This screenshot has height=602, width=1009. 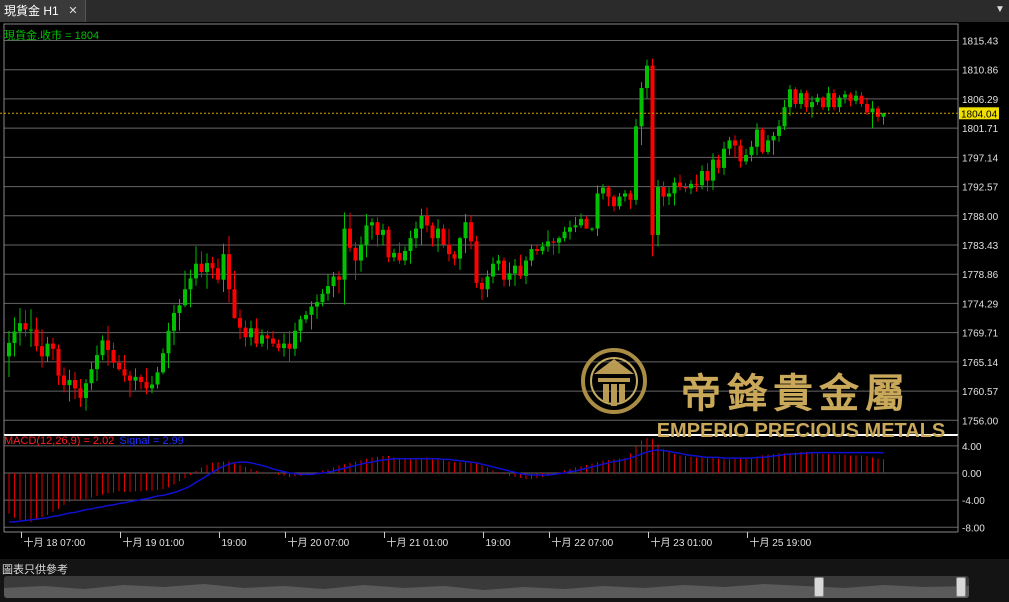 I want to click on price-tick-label: 1765.14, so click(x=980, y=363).